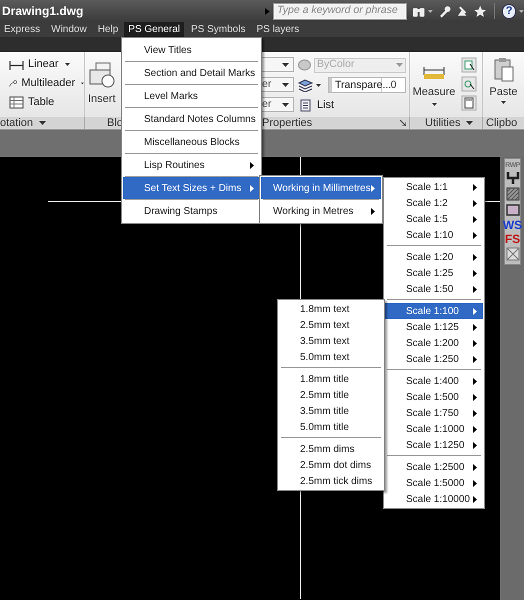  Describe the element at coordinates (17, 123) in the screenshot. I see `panel-title: otation` at that location.